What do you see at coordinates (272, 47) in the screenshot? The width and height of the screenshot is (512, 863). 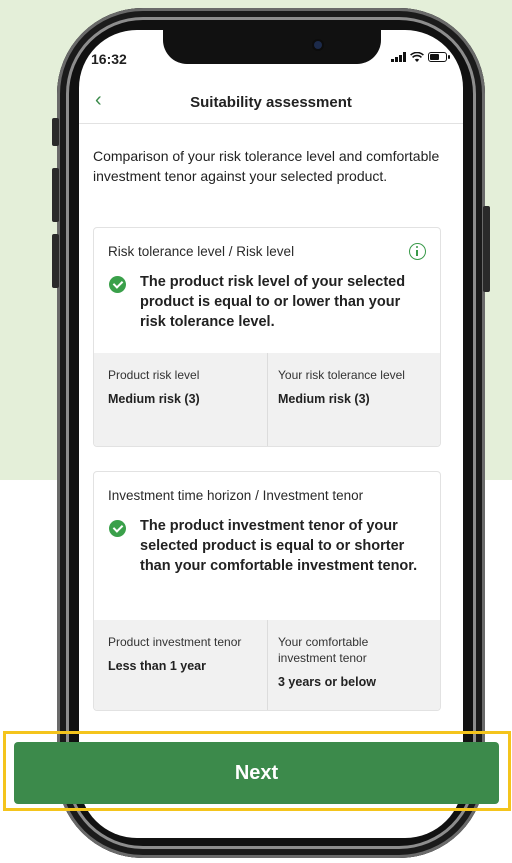 I see `notch` at bounding box center [272, 47].